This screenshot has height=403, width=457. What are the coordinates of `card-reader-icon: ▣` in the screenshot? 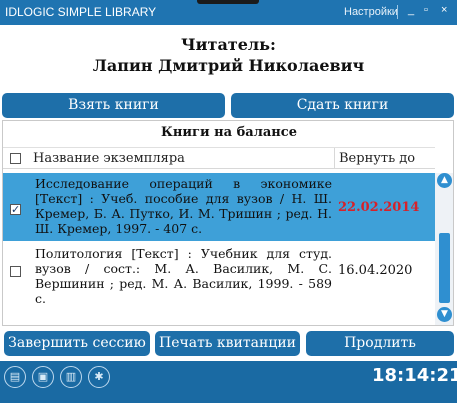 It's located at (43, 377).